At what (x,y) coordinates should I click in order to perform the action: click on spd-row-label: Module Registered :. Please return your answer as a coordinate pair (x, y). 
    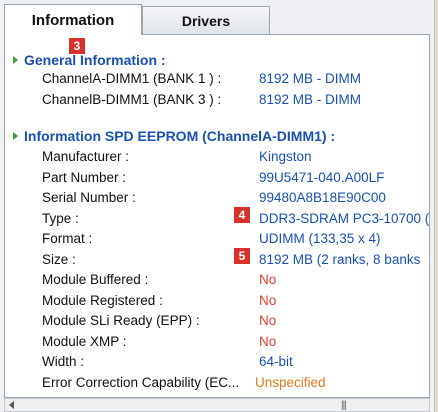
    Looking at the image, I should click on (102, 300).